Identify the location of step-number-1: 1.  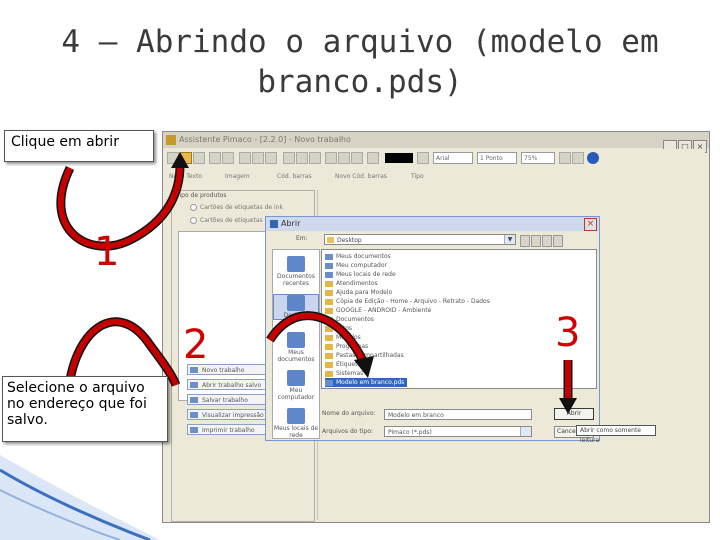
(107, 252).